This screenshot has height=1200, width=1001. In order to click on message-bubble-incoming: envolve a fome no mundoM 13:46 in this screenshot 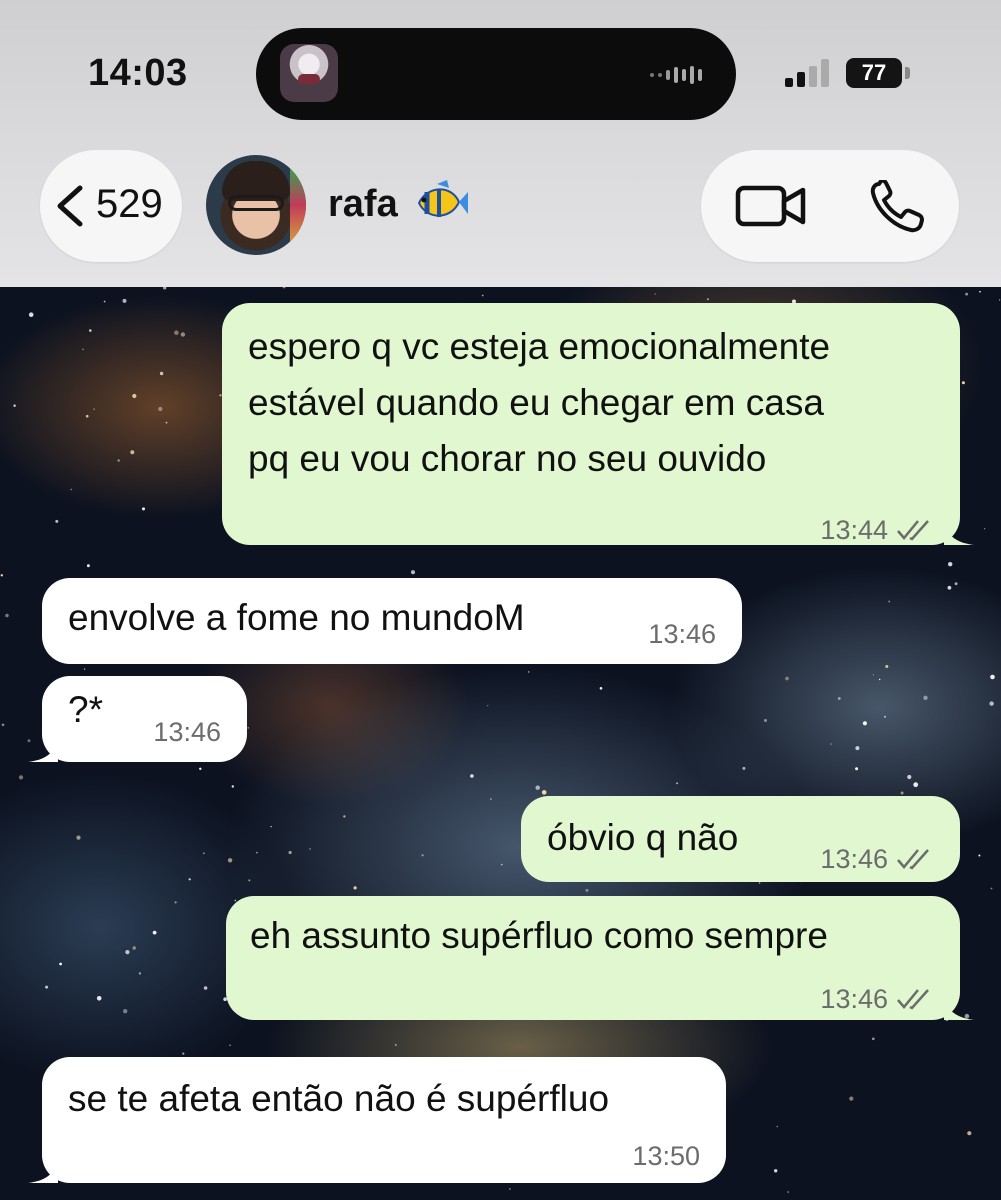, I will do `click(392, 621)`.